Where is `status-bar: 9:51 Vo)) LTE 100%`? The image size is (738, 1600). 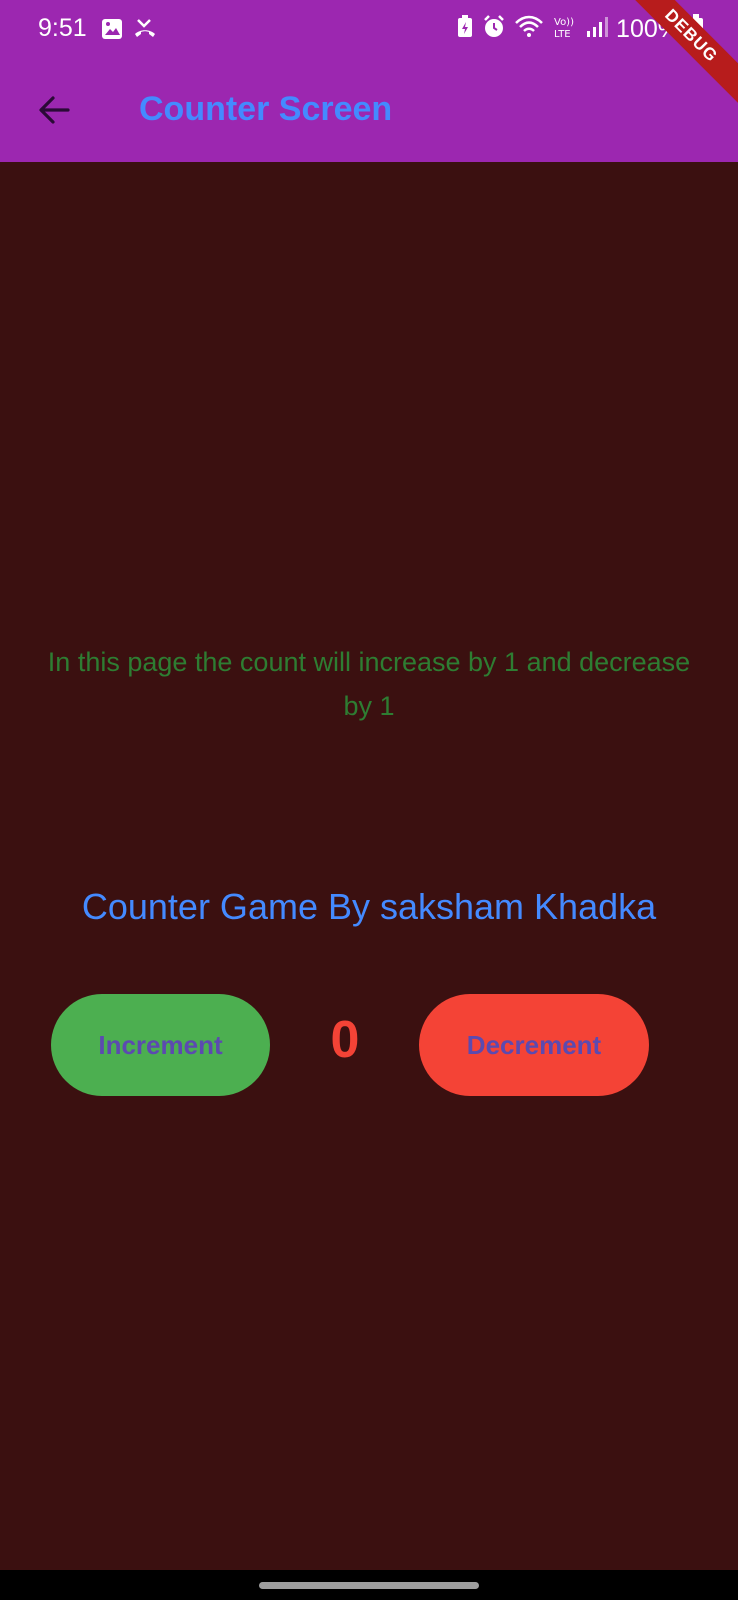
status-bar: 9:51 Vo)) LTE 100% is located at coordinates (369, 31).